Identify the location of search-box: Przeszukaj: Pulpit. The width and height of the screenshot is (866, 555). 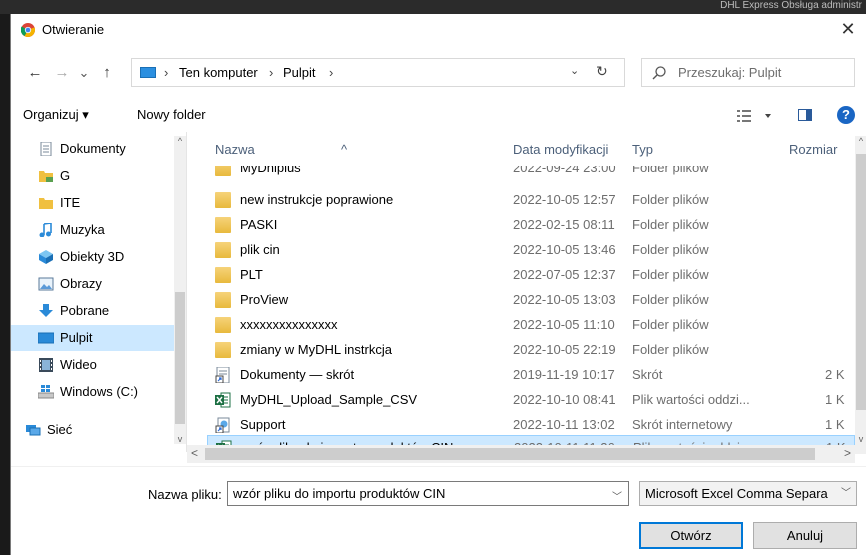
(748, 72).